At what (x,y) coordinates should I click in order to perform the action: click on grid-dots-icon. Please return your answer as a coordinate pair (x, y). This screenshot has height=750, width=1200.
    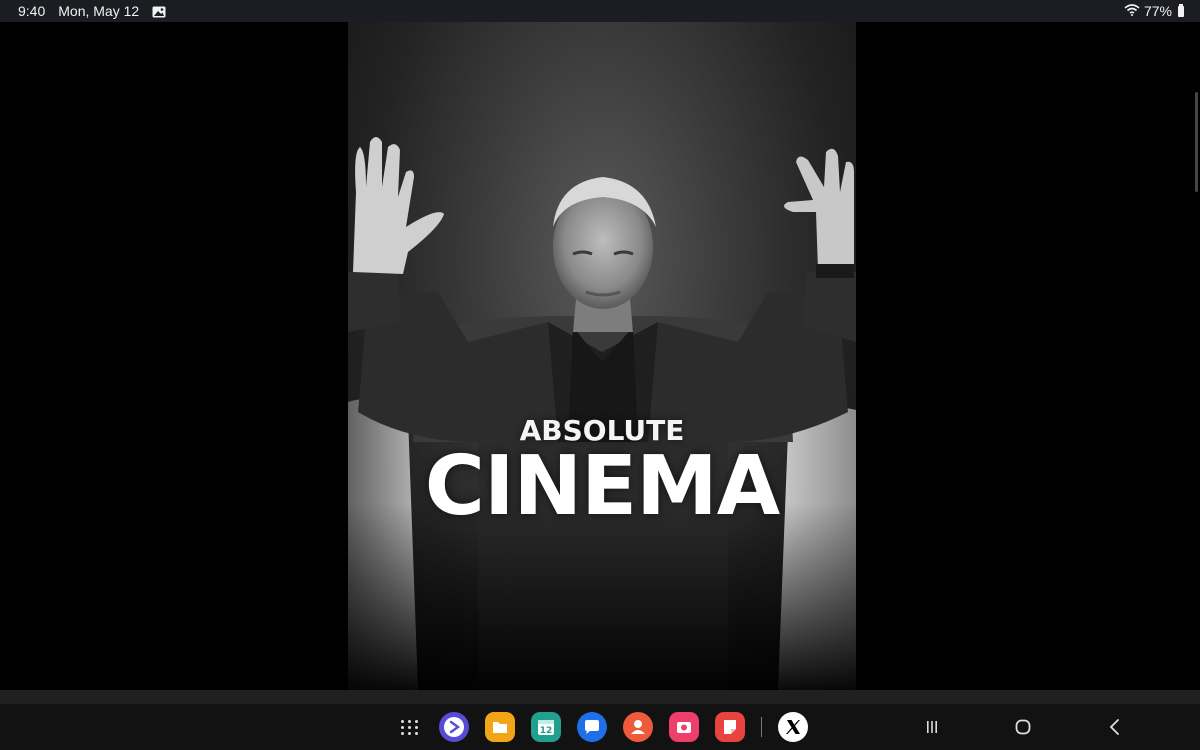
    Looking at the image, I should click on (410, 727).